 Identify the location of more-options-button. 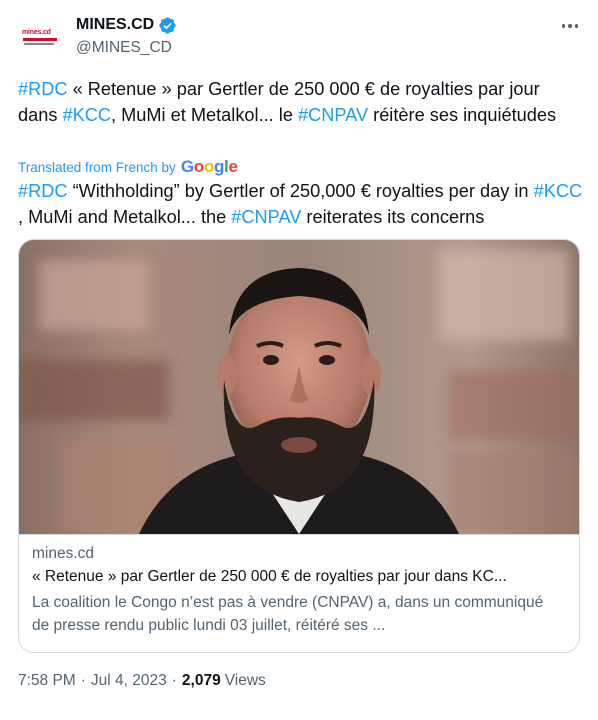
(570, 26).